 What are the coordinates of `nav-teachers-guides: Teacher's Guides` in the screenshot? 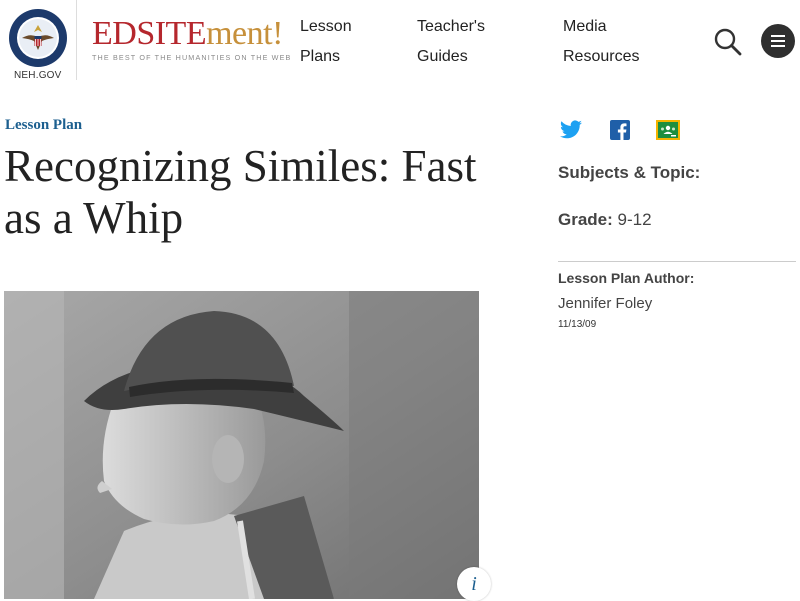 It's located at (472, 42).